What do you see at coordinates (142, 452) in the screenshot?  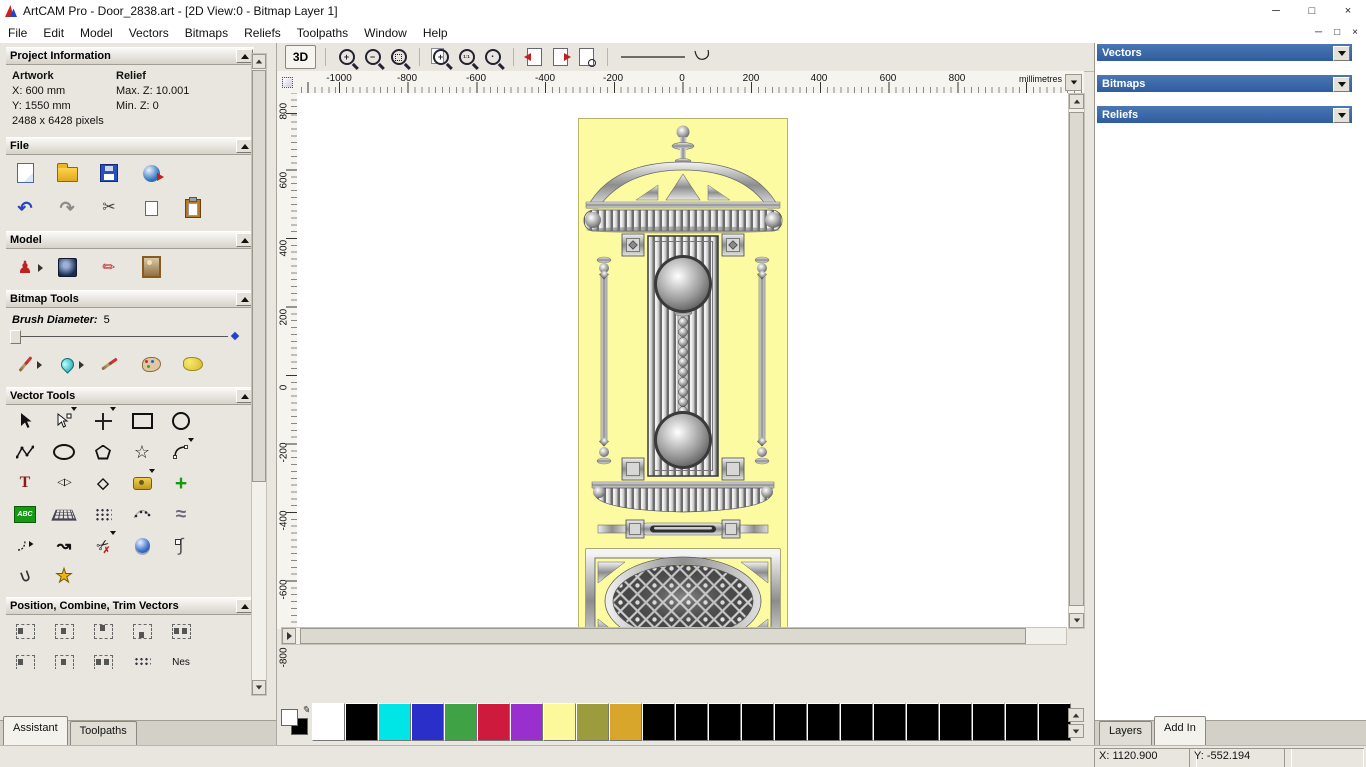 I see `create-star-icon` at bounding box center [142, 452].